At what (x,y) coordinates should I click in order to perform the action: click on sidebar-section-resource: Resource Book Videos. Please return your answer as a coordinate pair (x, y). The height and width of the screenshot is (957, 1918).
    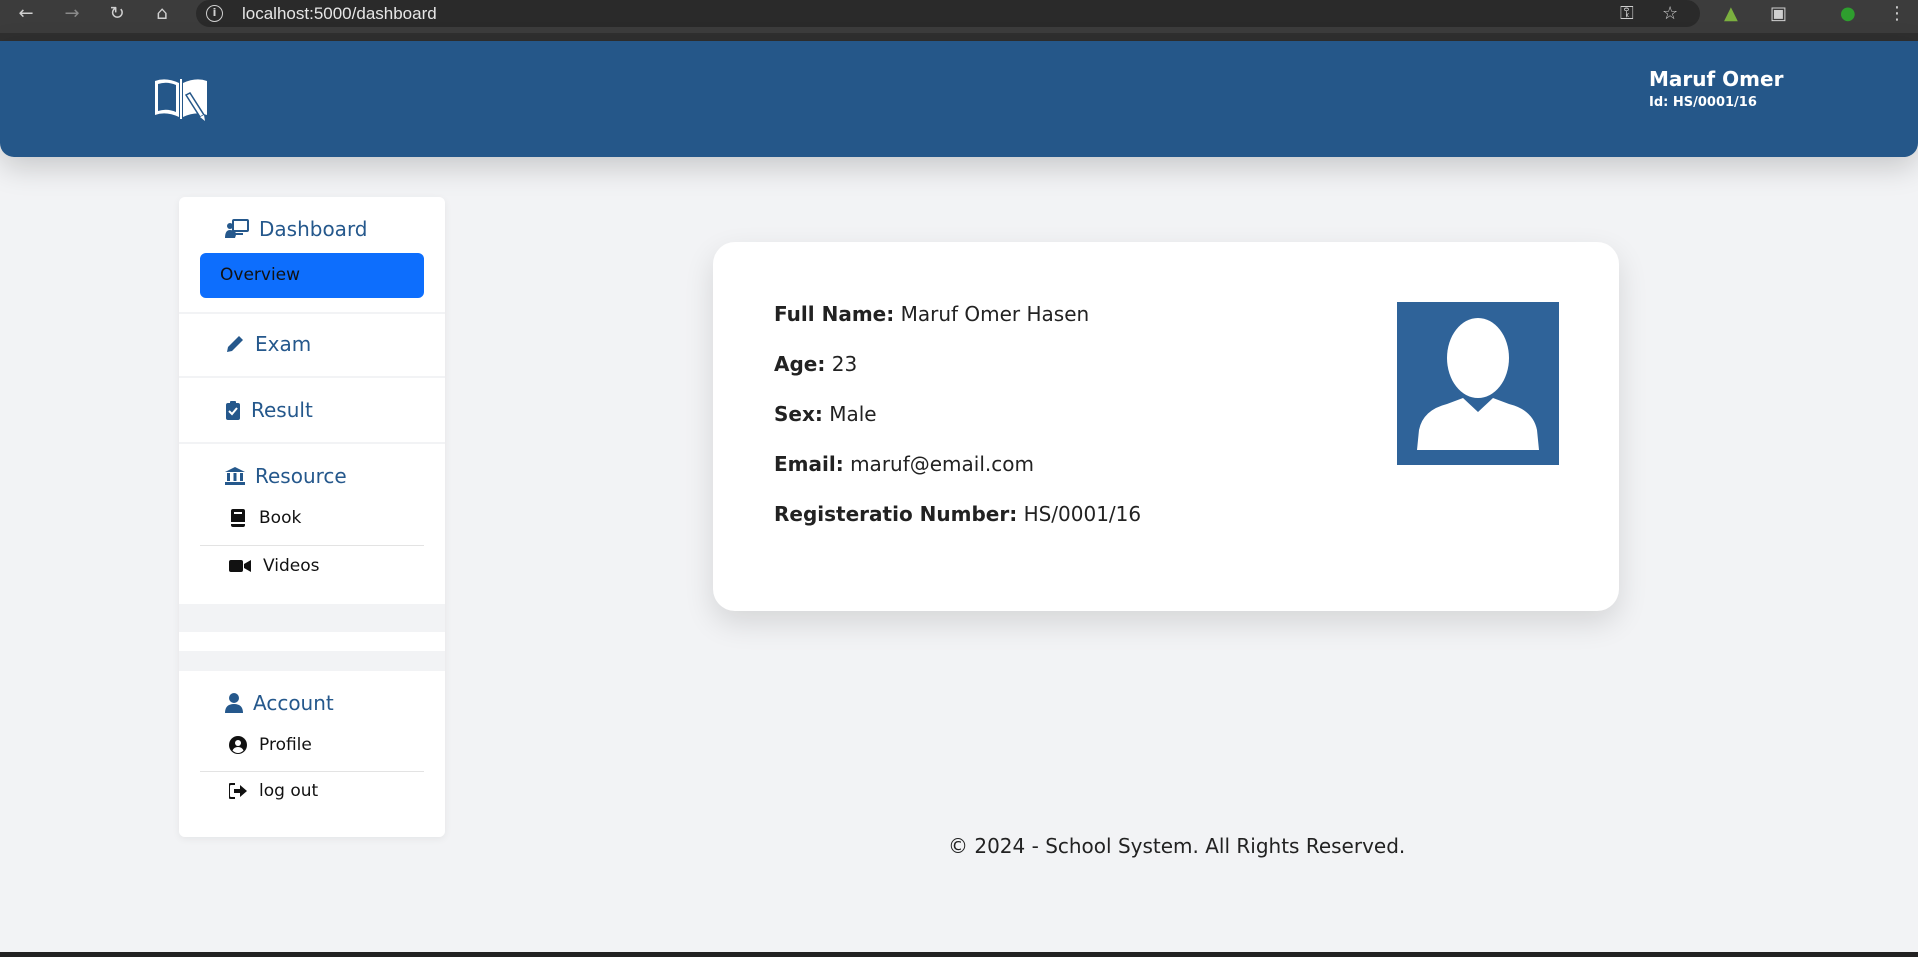
    Looking at the image, I should click on (312, 524).